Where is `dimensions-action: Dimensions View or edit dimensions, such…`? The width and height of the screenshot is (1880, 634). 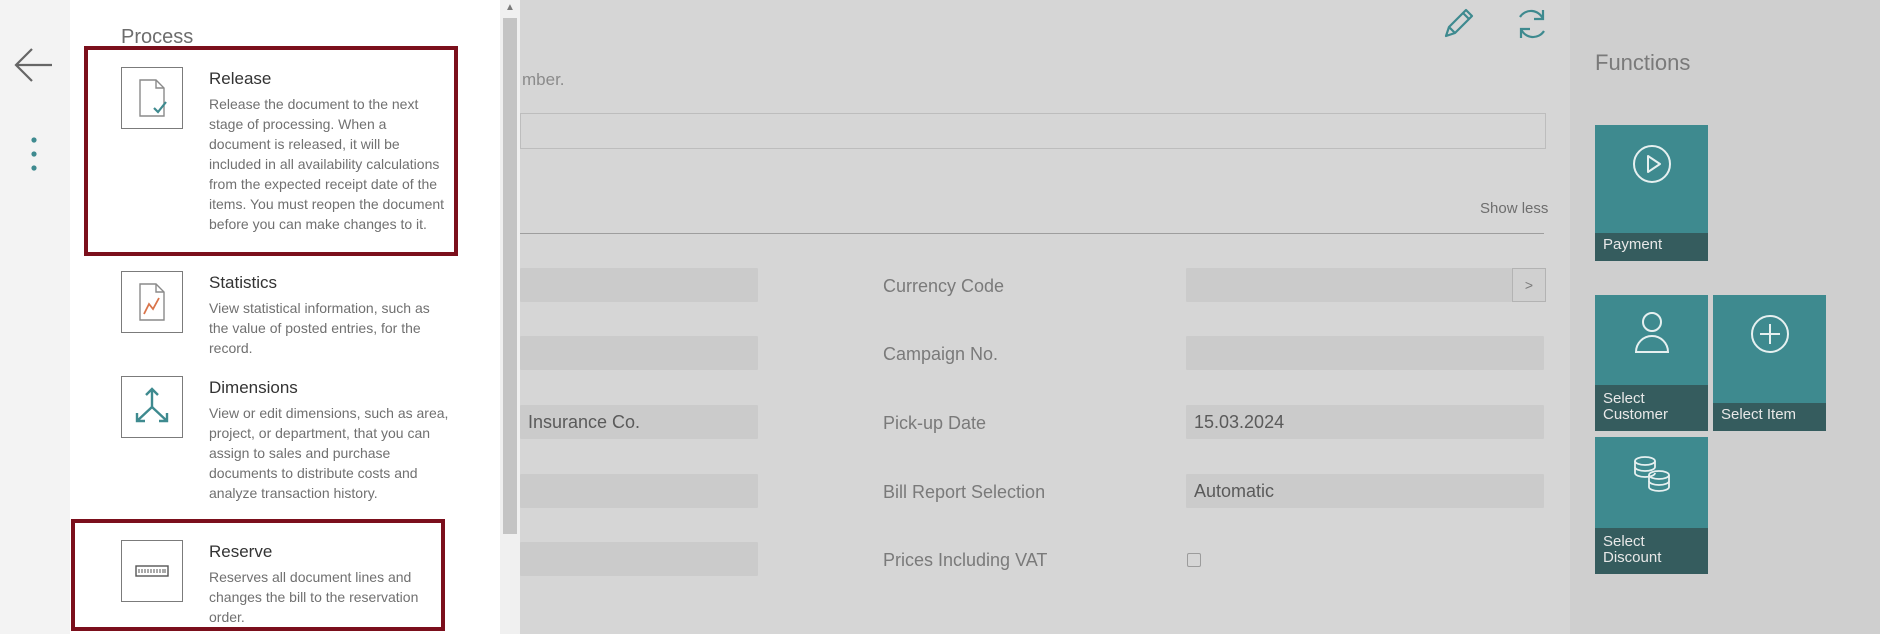 dimensions-action: Dimensions View or edit dimensions, such… is located at coordinates (296, 446).